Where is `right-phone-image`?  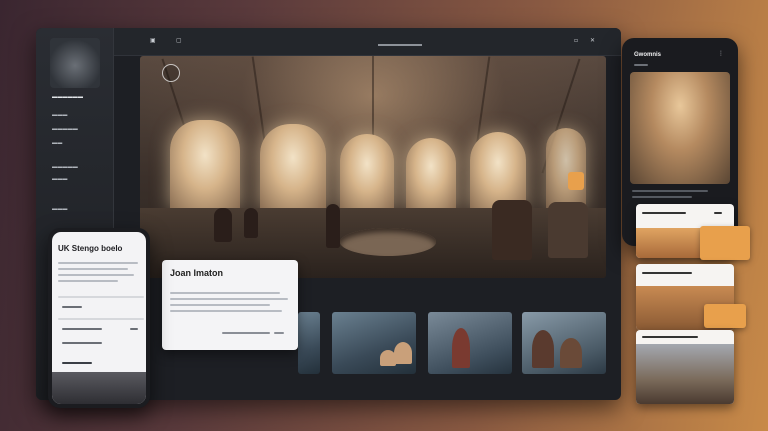 right-phone-image is located at coordinates (680, 128).